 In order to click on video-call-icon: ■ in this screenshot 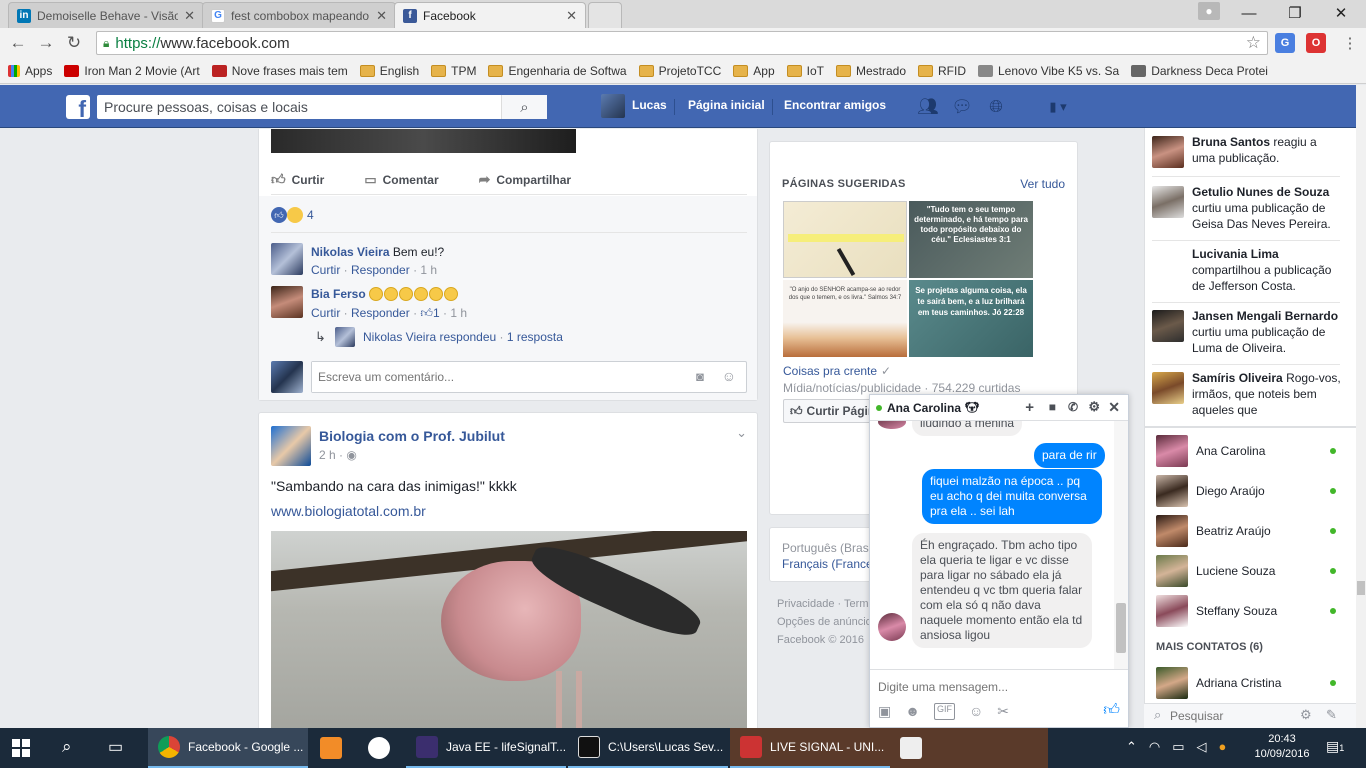, I will do `click(1052, 407)`.